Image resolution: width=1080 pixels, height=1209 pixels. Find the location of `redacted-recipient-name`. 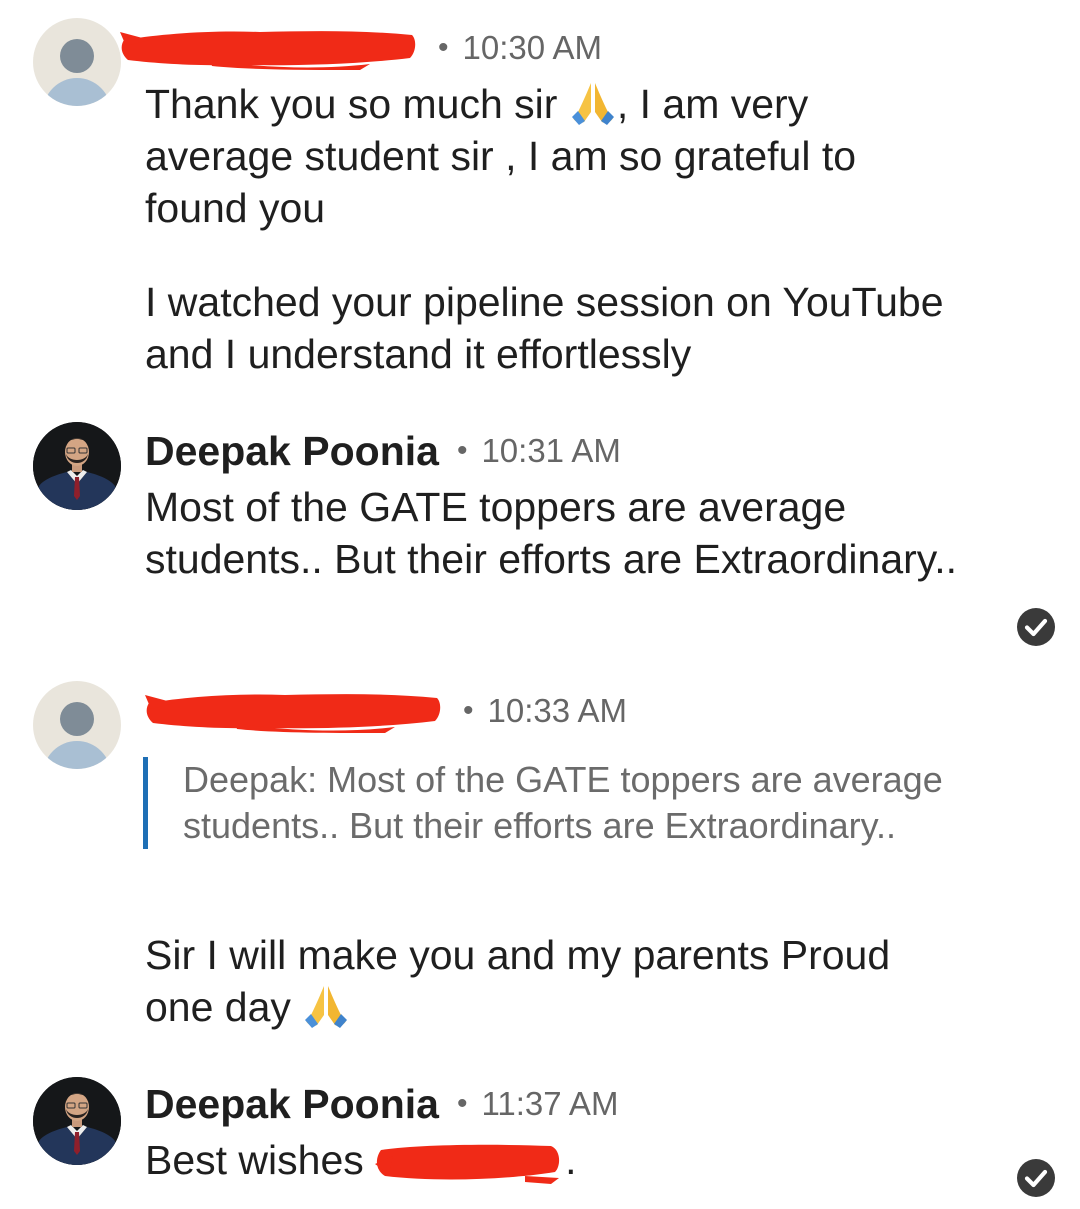

redacted-recipient-name is located at coordinates (470, 1162).